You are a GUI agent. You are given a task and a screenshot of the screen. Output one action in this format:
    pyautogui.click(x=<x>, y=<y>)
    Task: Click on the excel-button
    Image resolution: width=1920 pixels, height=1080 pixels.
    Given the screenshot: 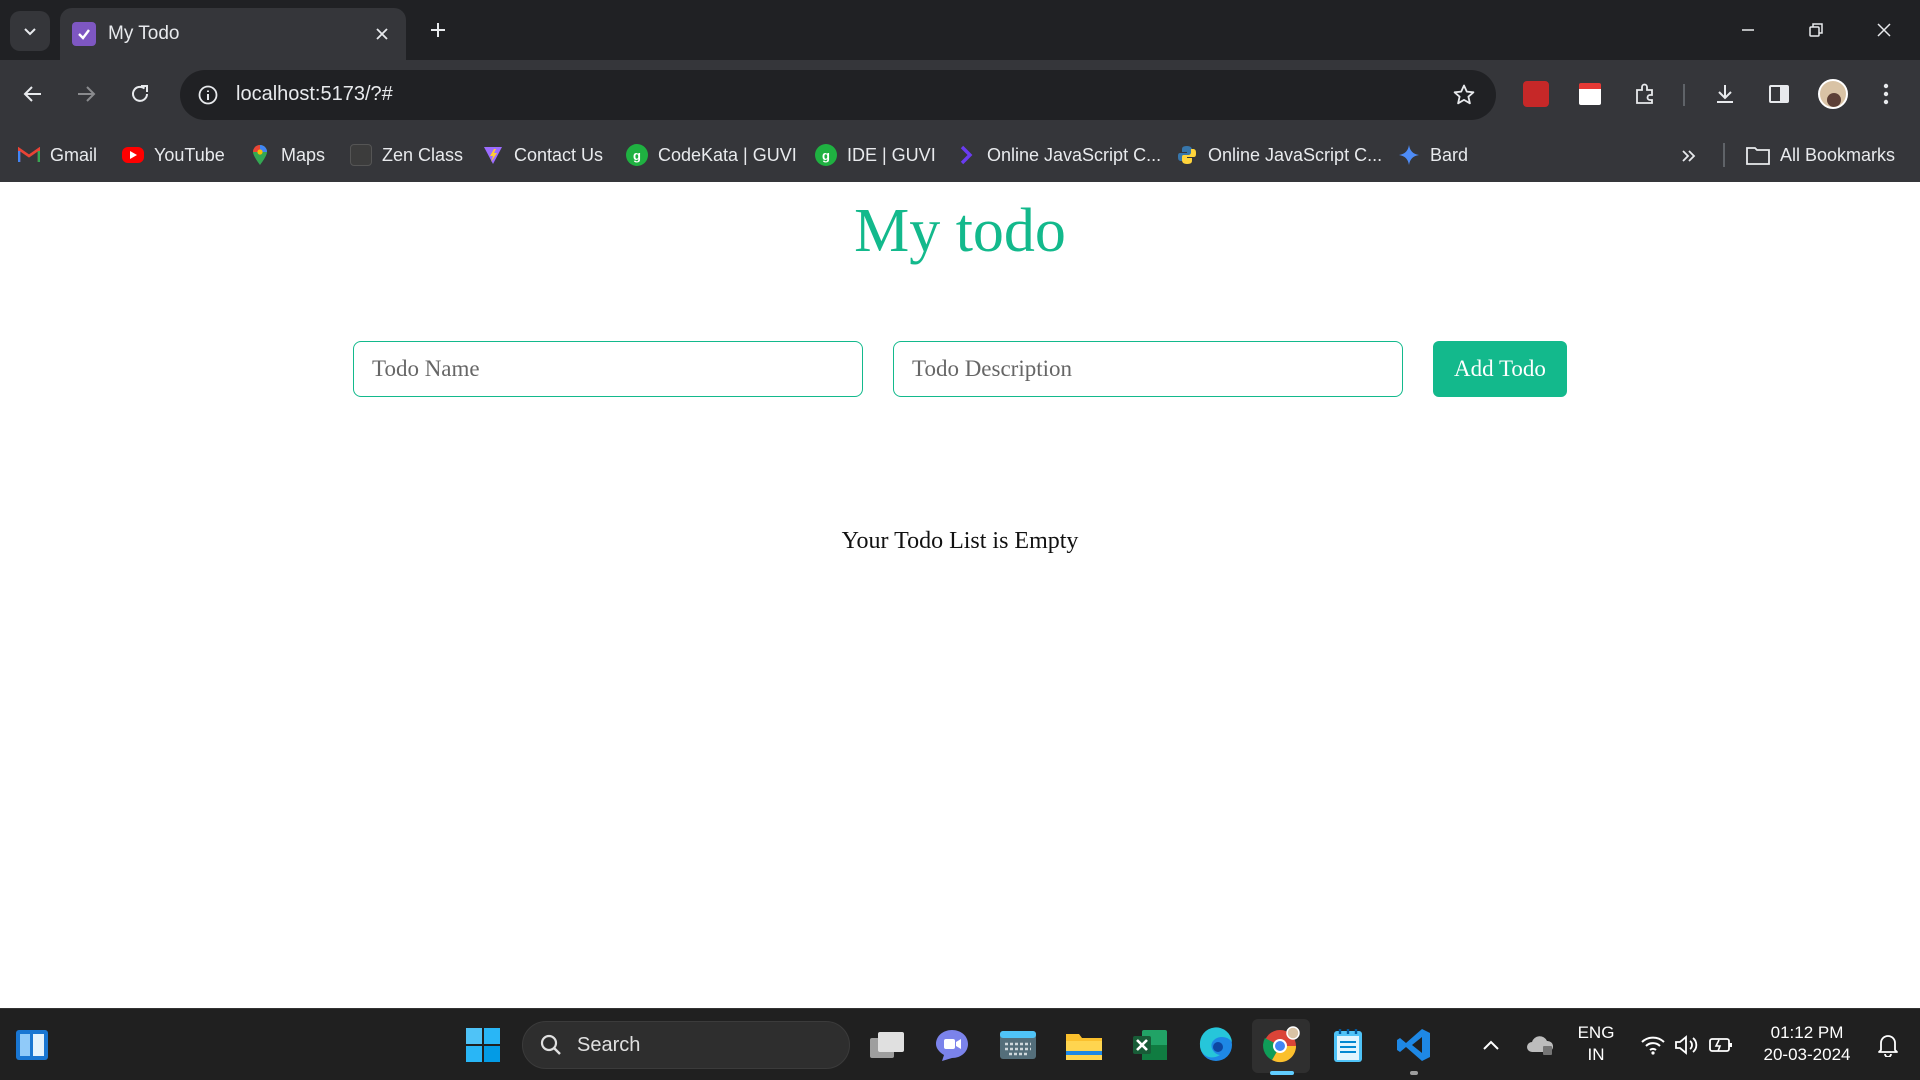 What is the action you would take?
    pyautogui.click(x=1150, y=1045)
    